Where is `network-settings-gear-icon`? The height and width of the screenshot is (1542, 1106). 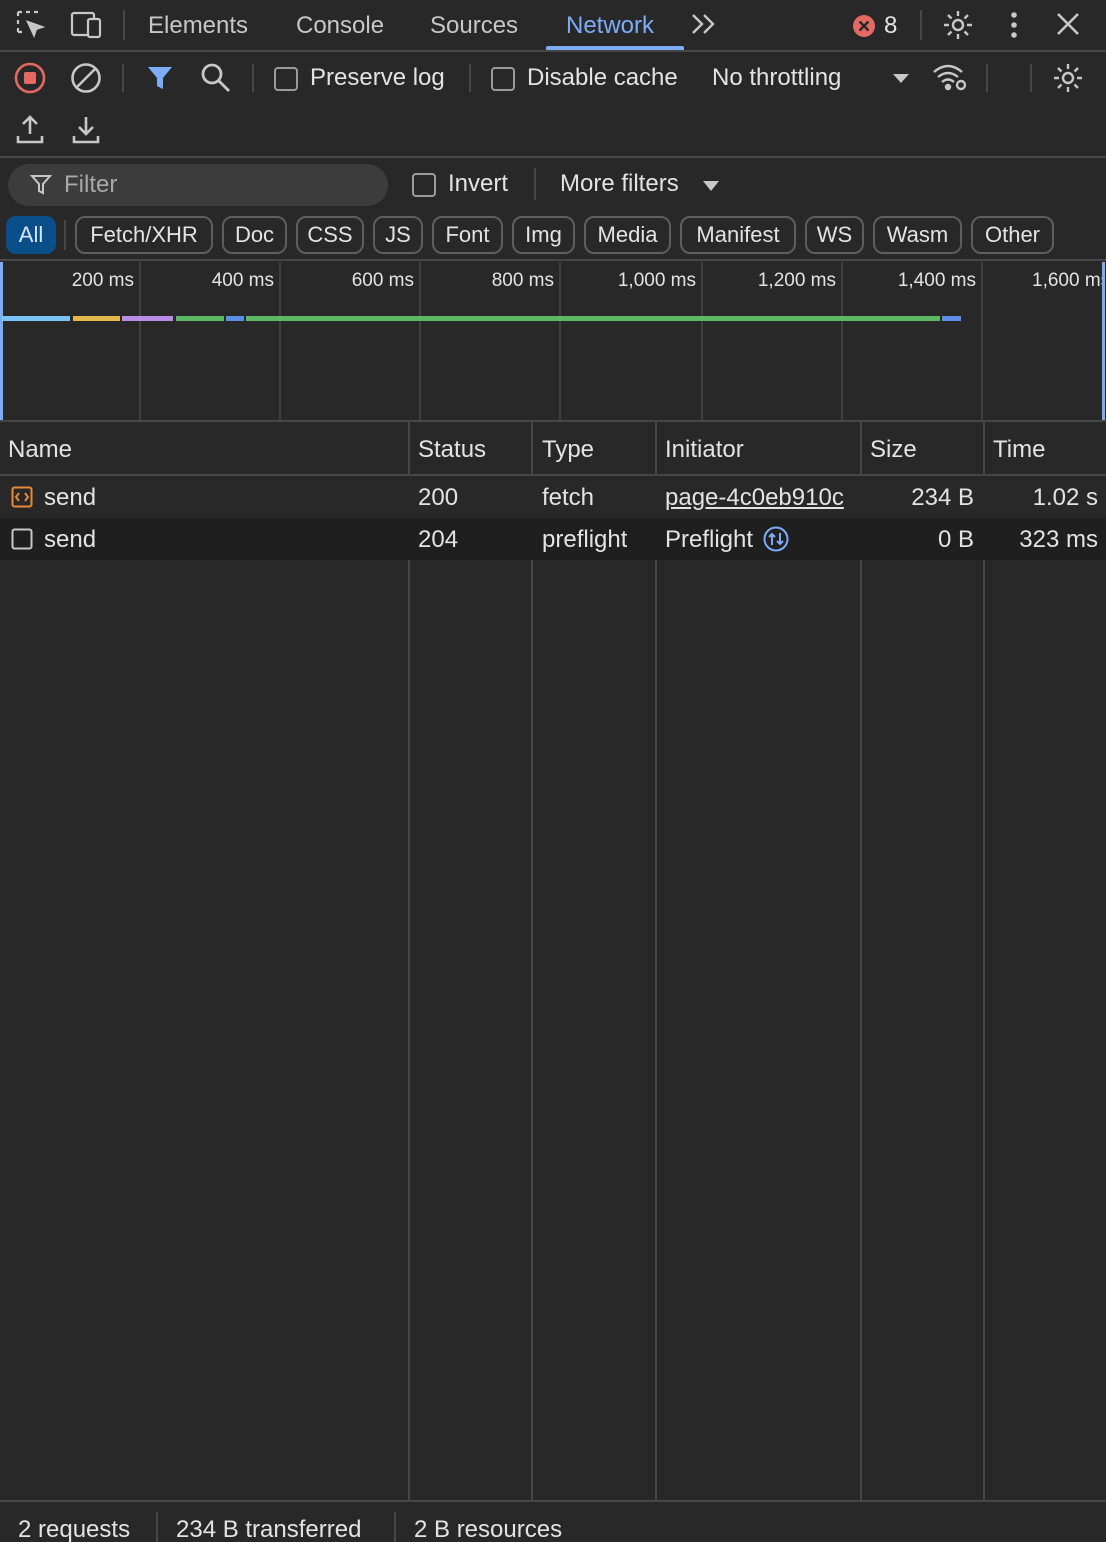 network-settings-gear-icon is located at coordinates (1068, 78).